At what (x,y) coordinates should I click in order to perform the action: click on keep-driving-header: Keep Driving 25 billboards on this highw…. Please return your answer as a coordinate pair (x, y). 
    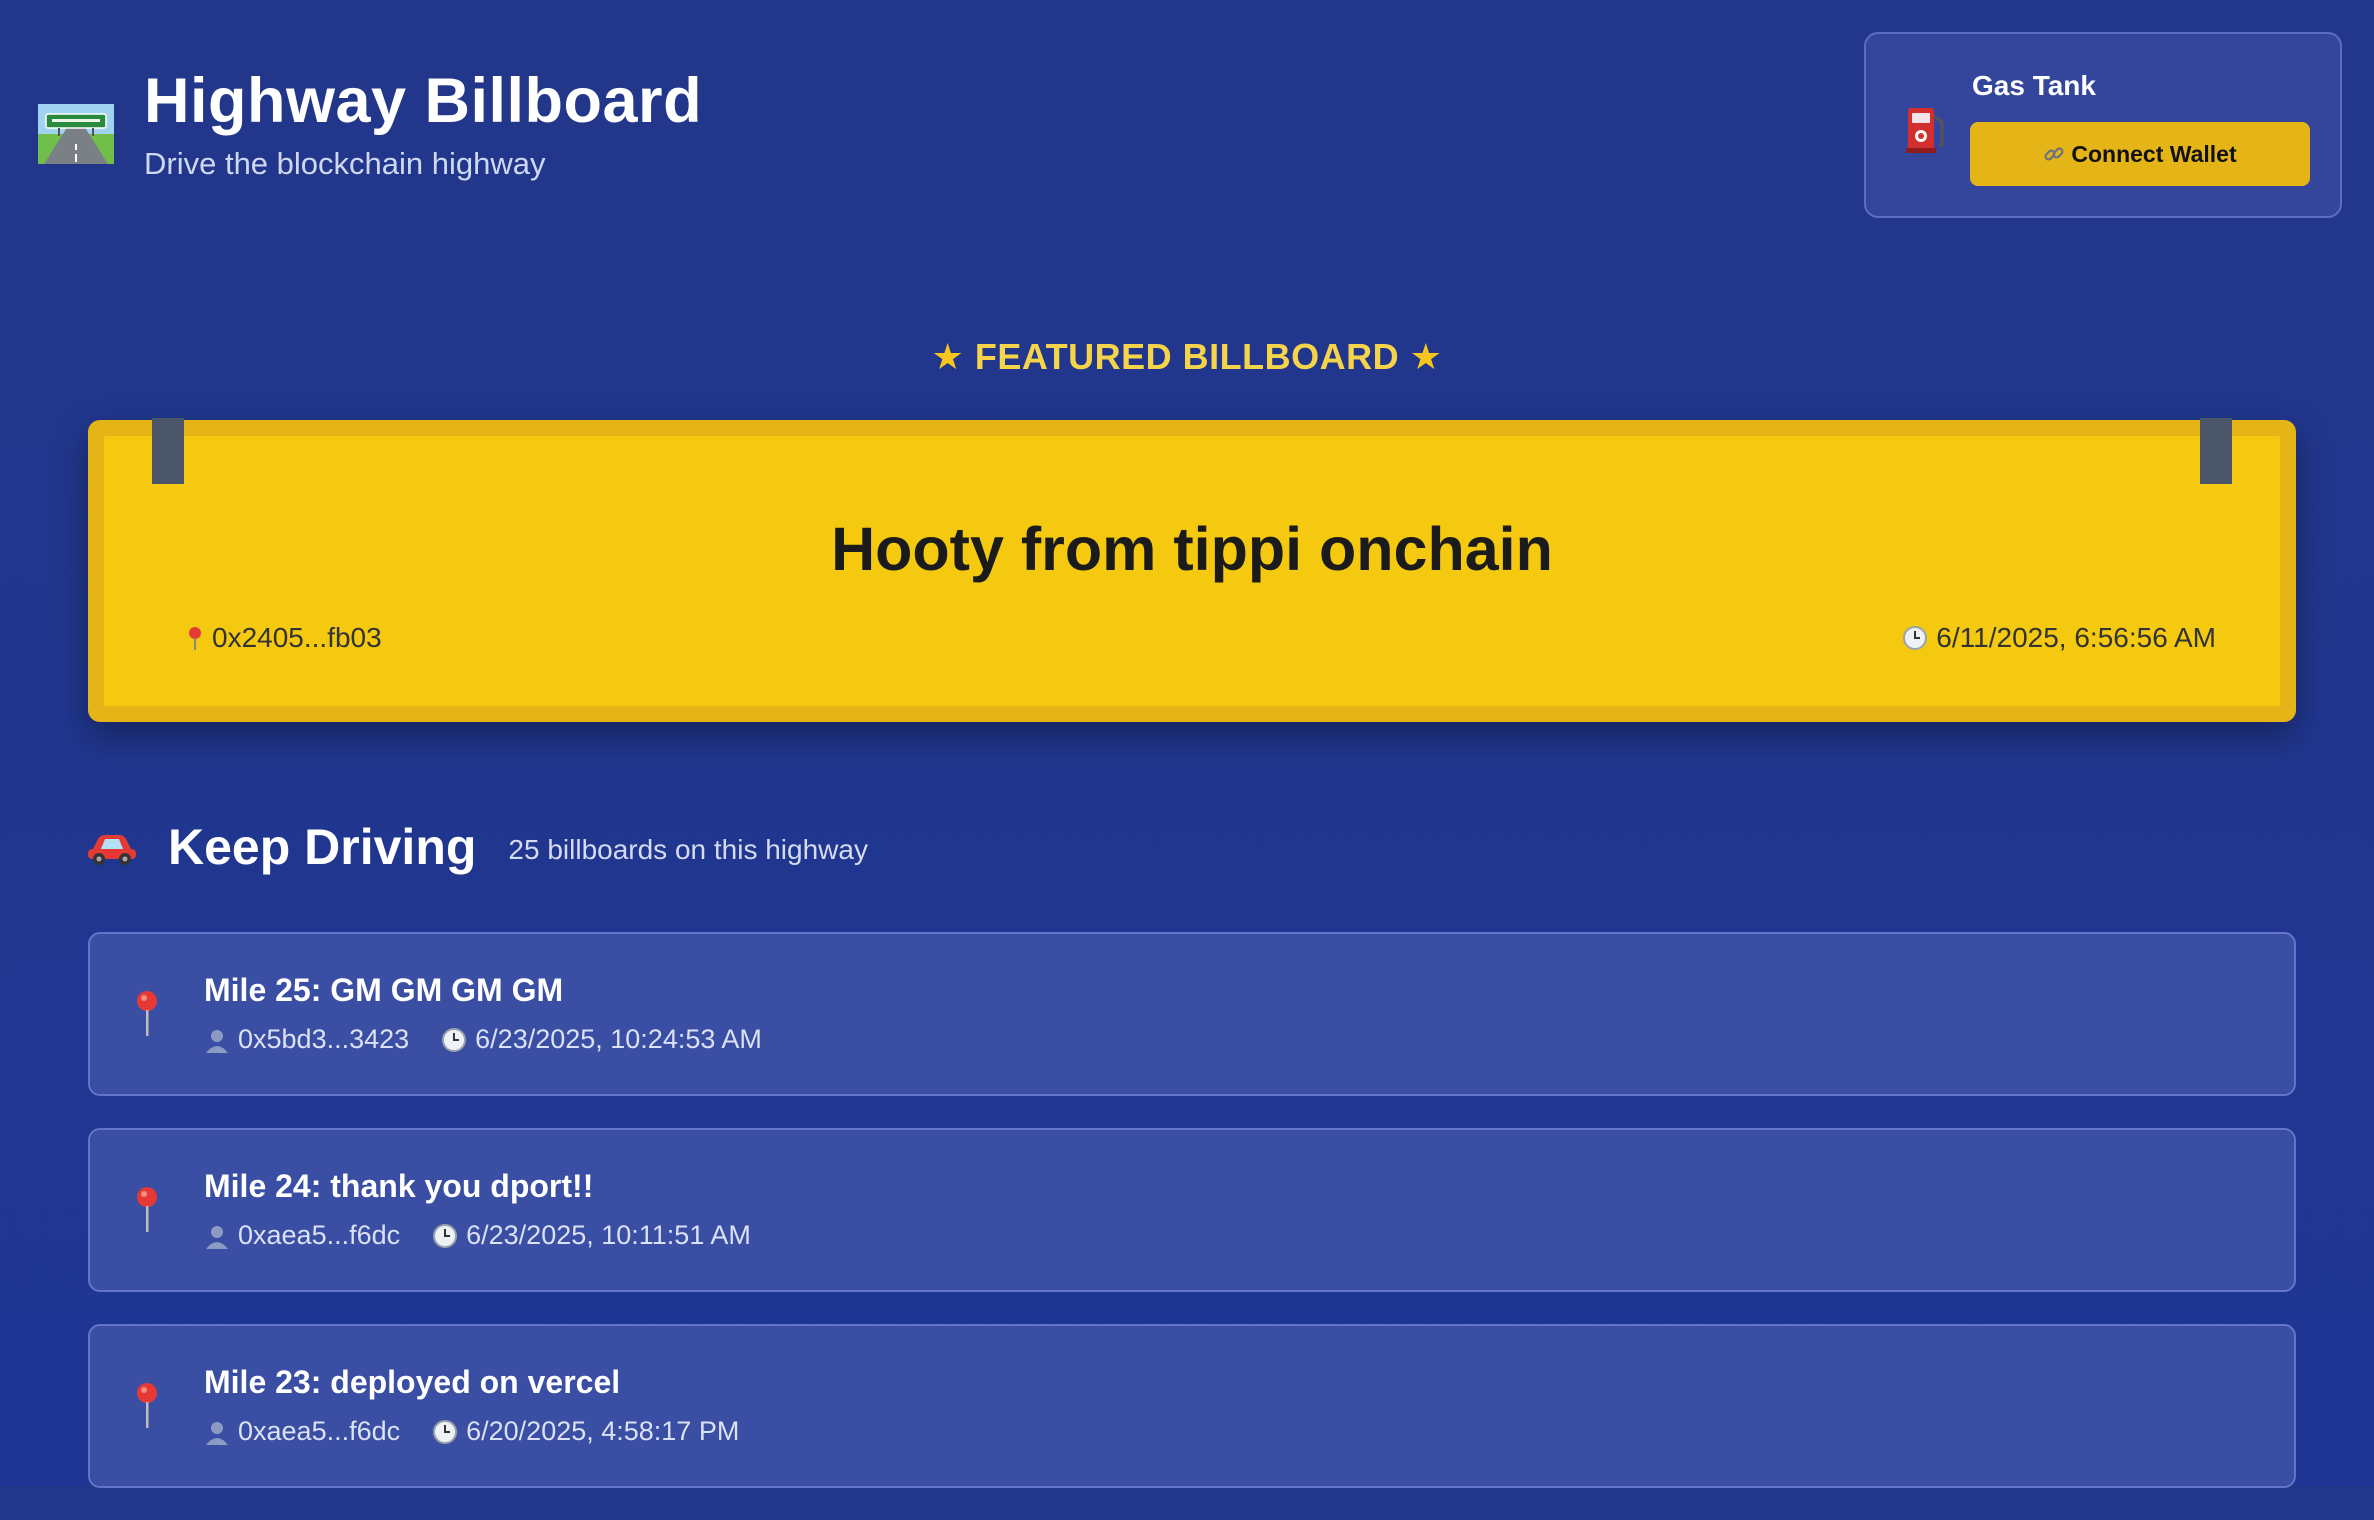
    Looking at the image, I should click on (477, 847).